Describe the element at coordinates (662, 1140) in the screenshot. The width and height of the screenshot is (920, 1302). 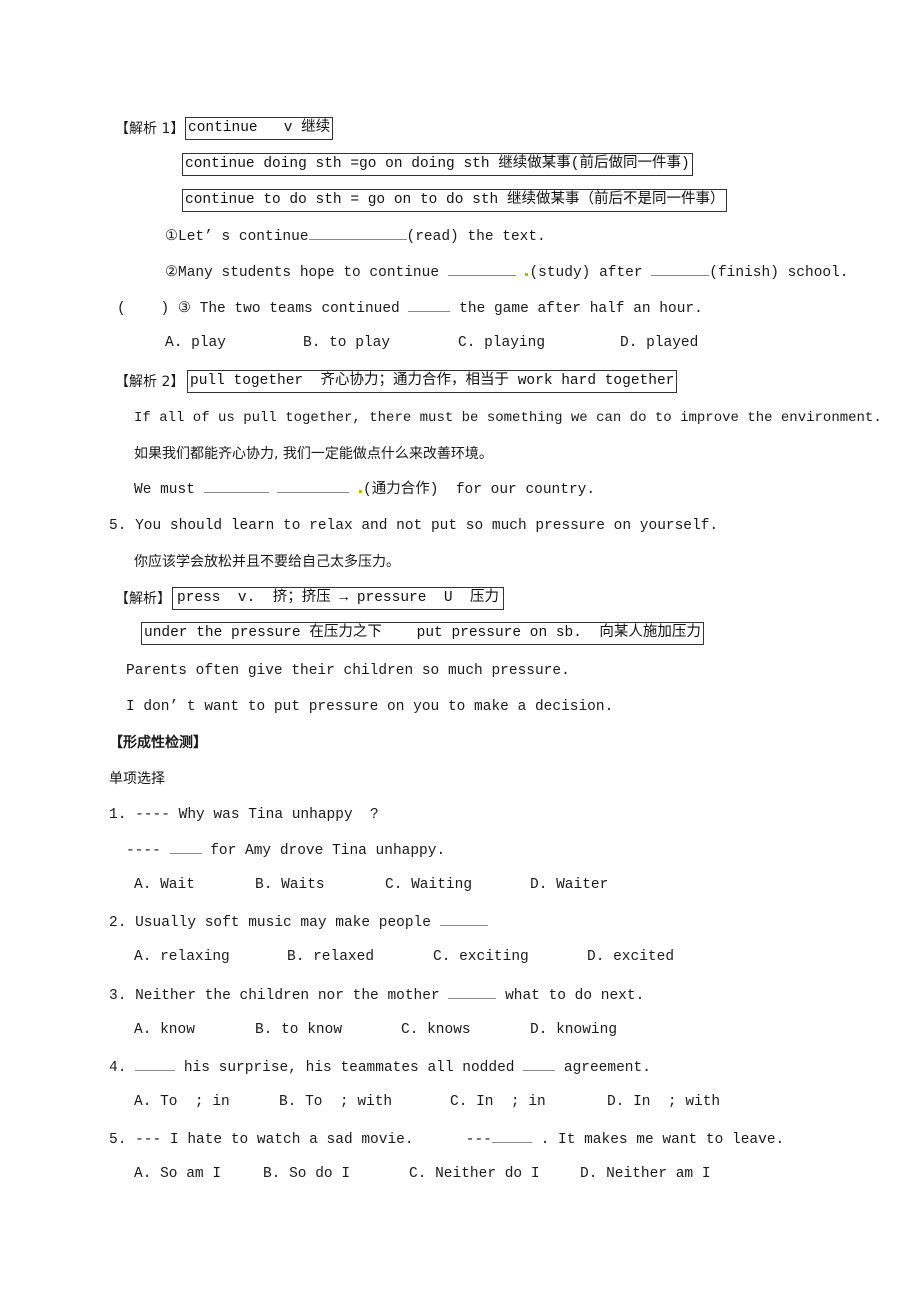
I see `question-5-text-2: . It makes me want to leave.` at that location.